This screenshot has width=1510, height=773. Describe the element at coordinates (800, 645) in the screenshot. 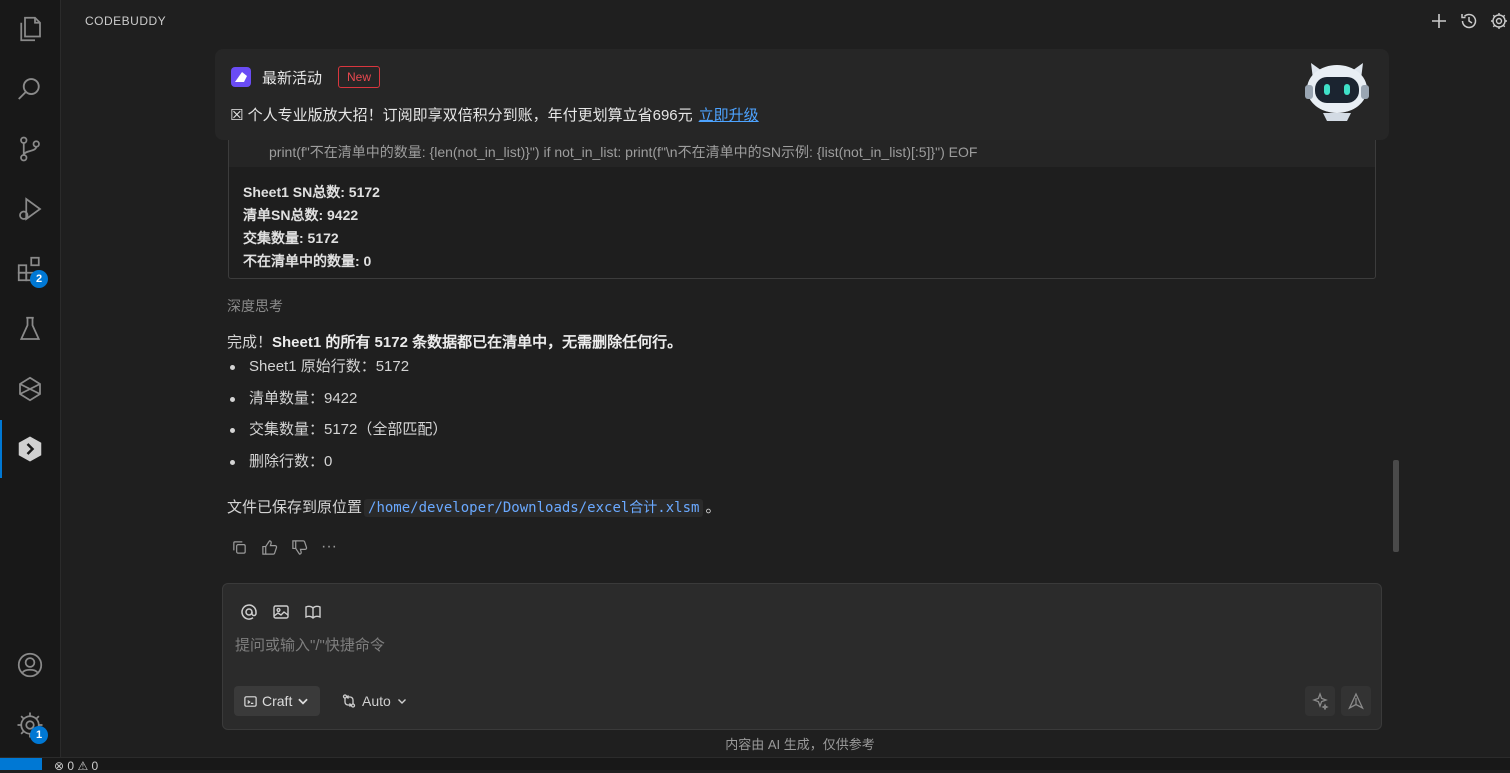

I see `chat-input` at that location.